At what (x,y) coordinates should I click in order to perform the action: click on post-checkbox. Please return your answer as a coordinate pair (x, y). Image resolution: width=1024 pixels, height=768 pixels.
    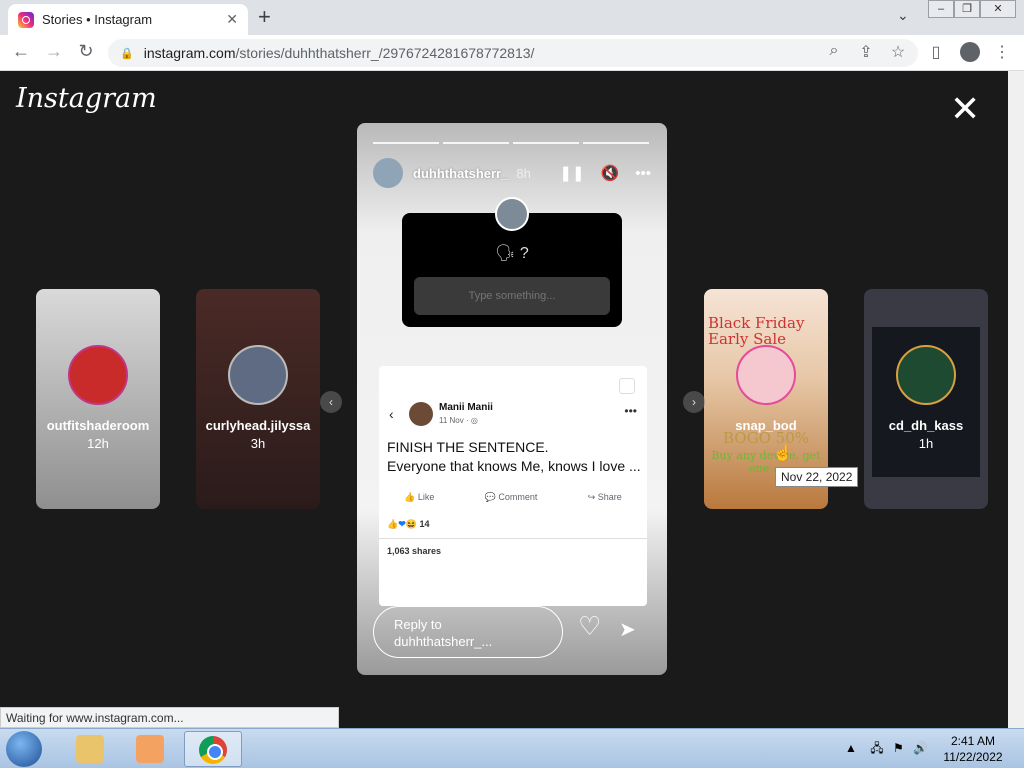
    Looking at the image, I should click on (627, 386).